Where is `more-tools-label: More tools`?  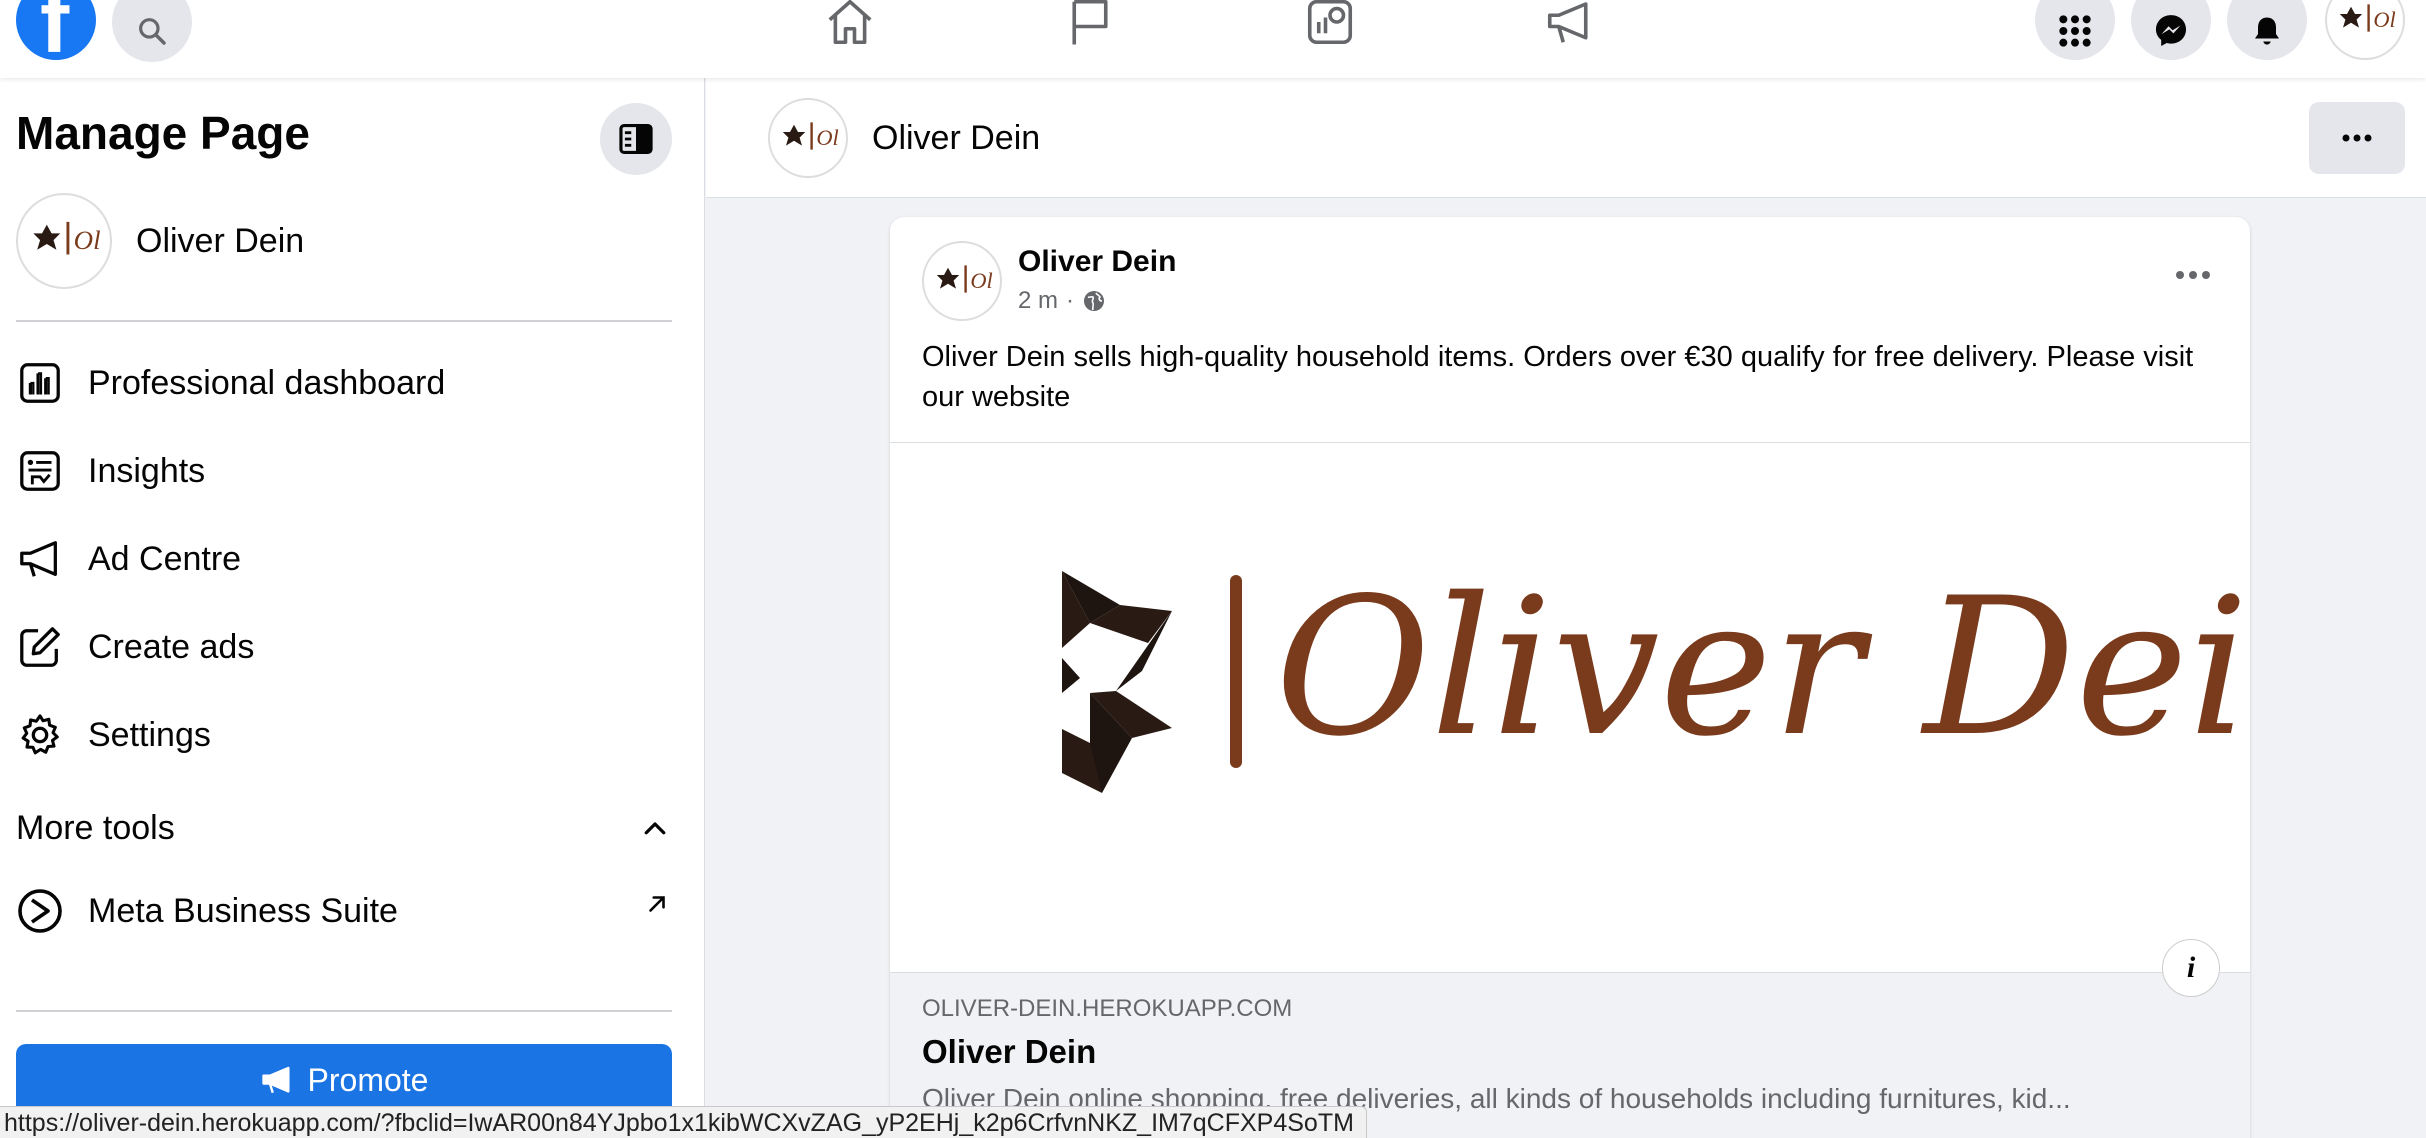 more-tools-label: More tools is located at coordinates (95, 828).